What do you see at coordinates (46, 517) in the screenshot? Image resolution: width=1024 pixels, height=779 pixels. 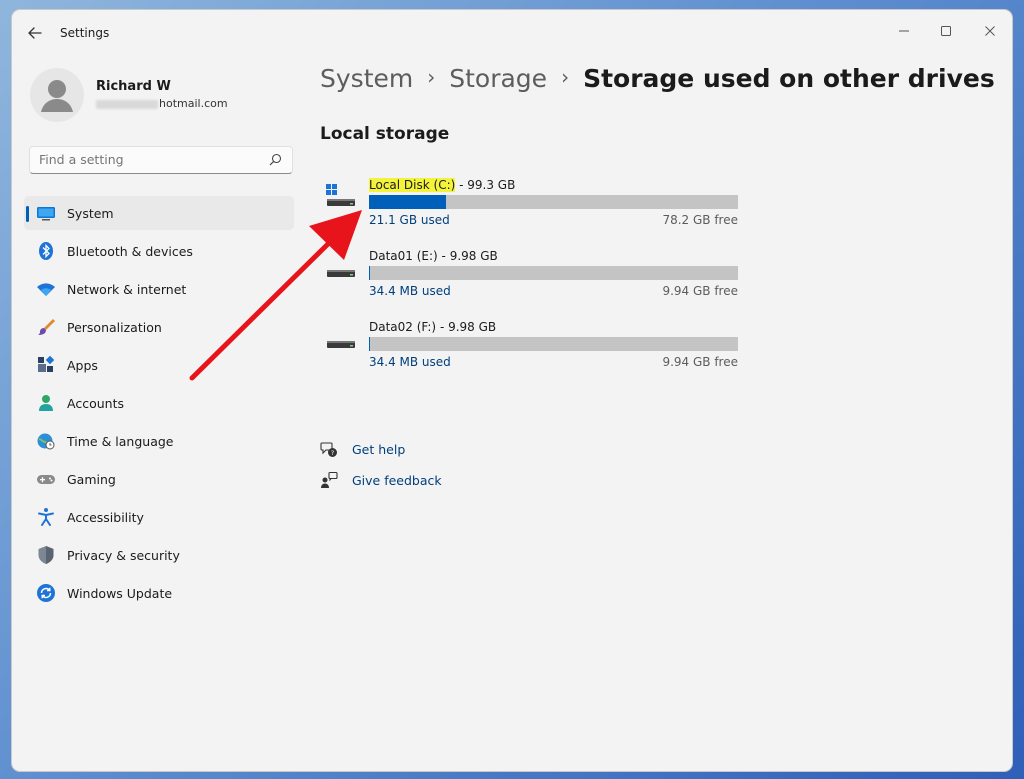 I see `accessibility-icon` at bounding box center [46, 517].